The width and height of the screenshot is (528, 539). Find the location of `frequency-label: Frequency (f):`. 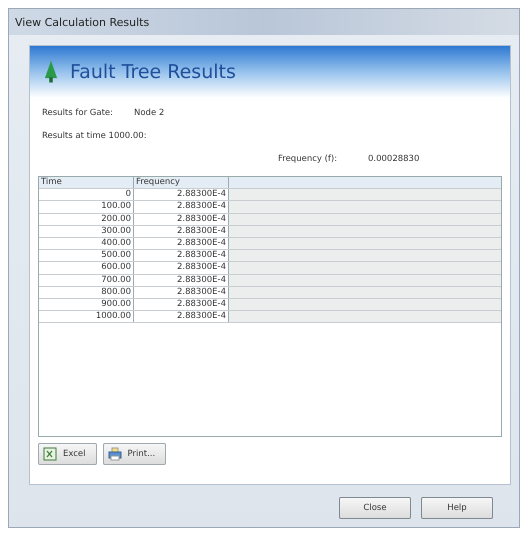

frequency-label: Frequency (f): is located at coordinates (308, 159).